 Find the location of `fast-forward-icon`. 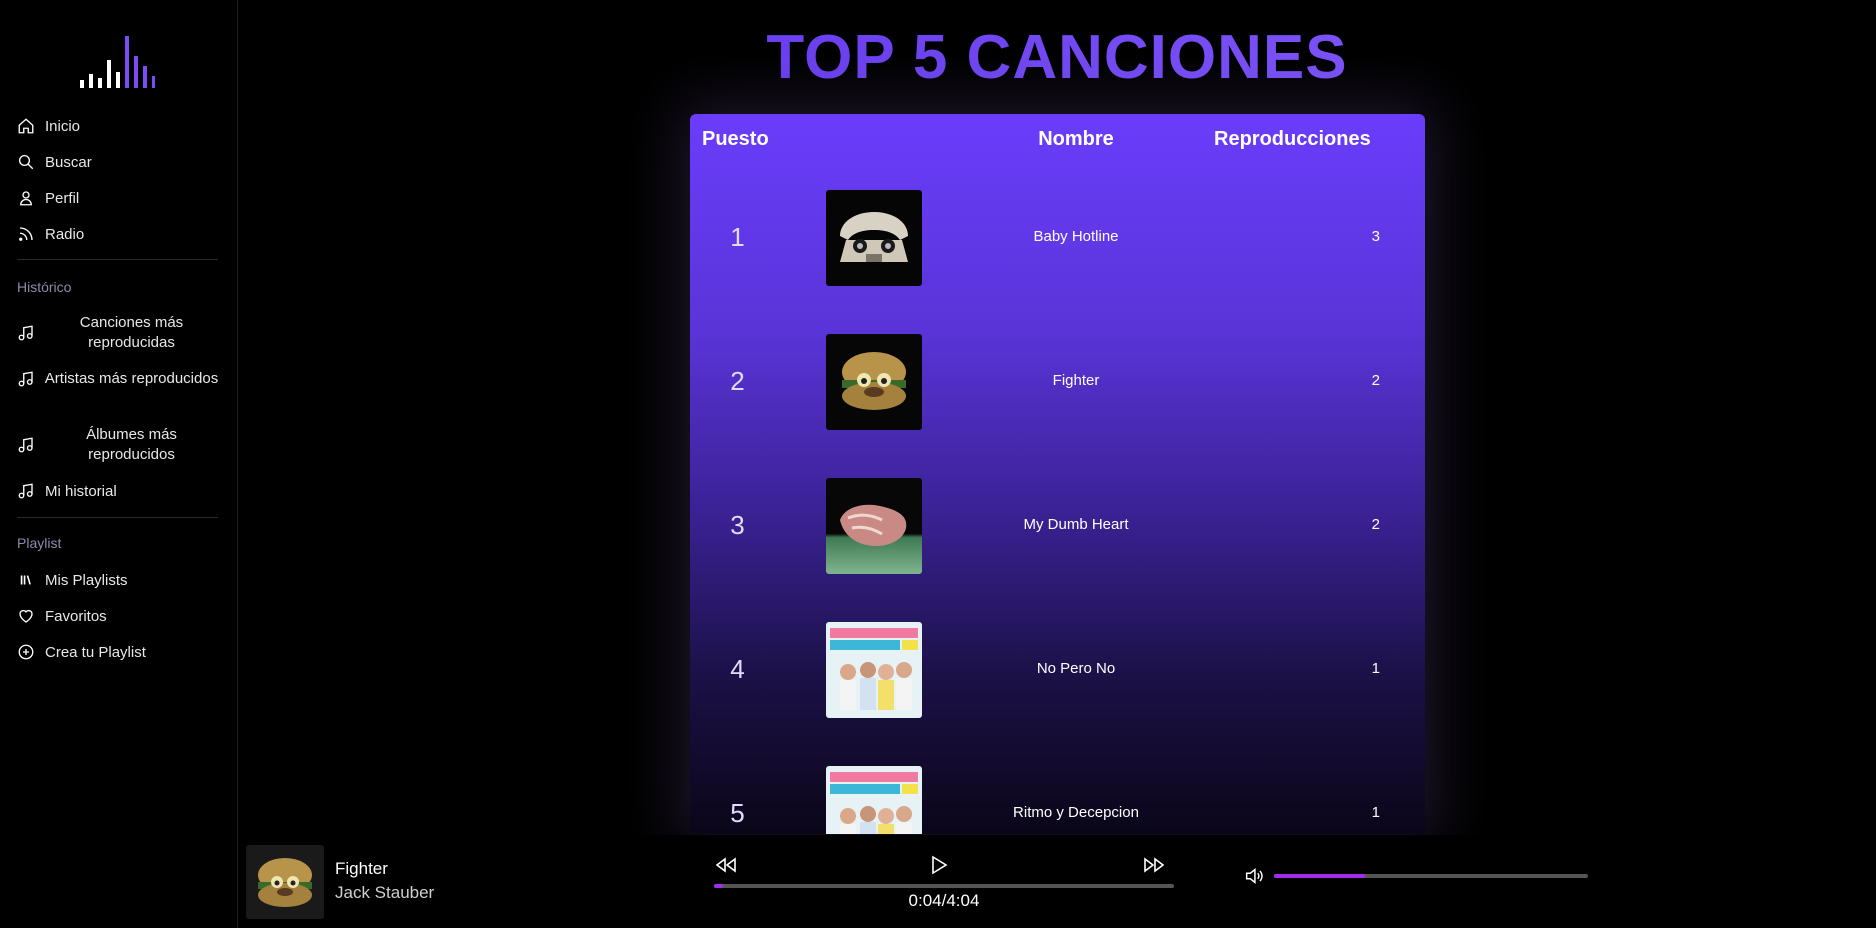

fast-forward-icon is located at coordinates (1154, 865).